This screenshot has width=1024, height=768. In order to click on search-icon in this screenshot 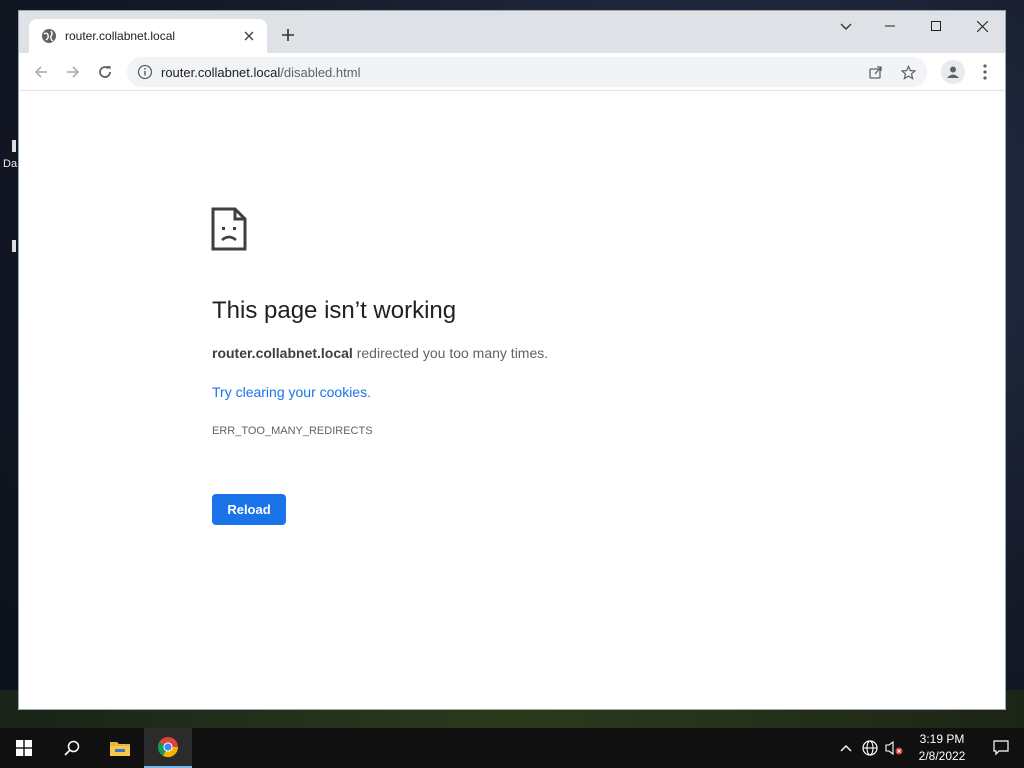, I will do `click(72, 748)`.